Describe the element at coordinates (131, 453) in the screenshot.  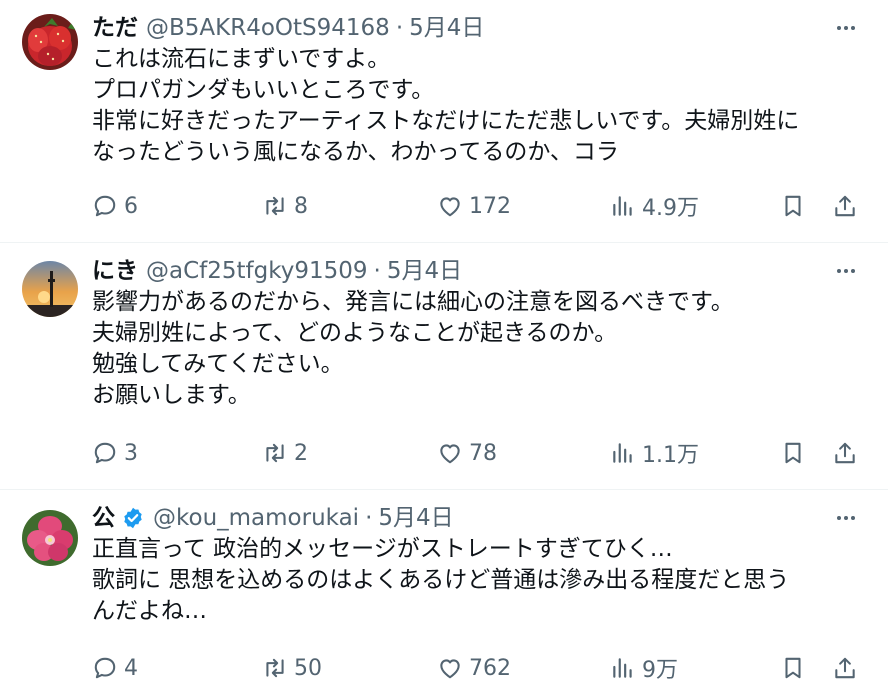
I see `reply-count: 3` at that location.